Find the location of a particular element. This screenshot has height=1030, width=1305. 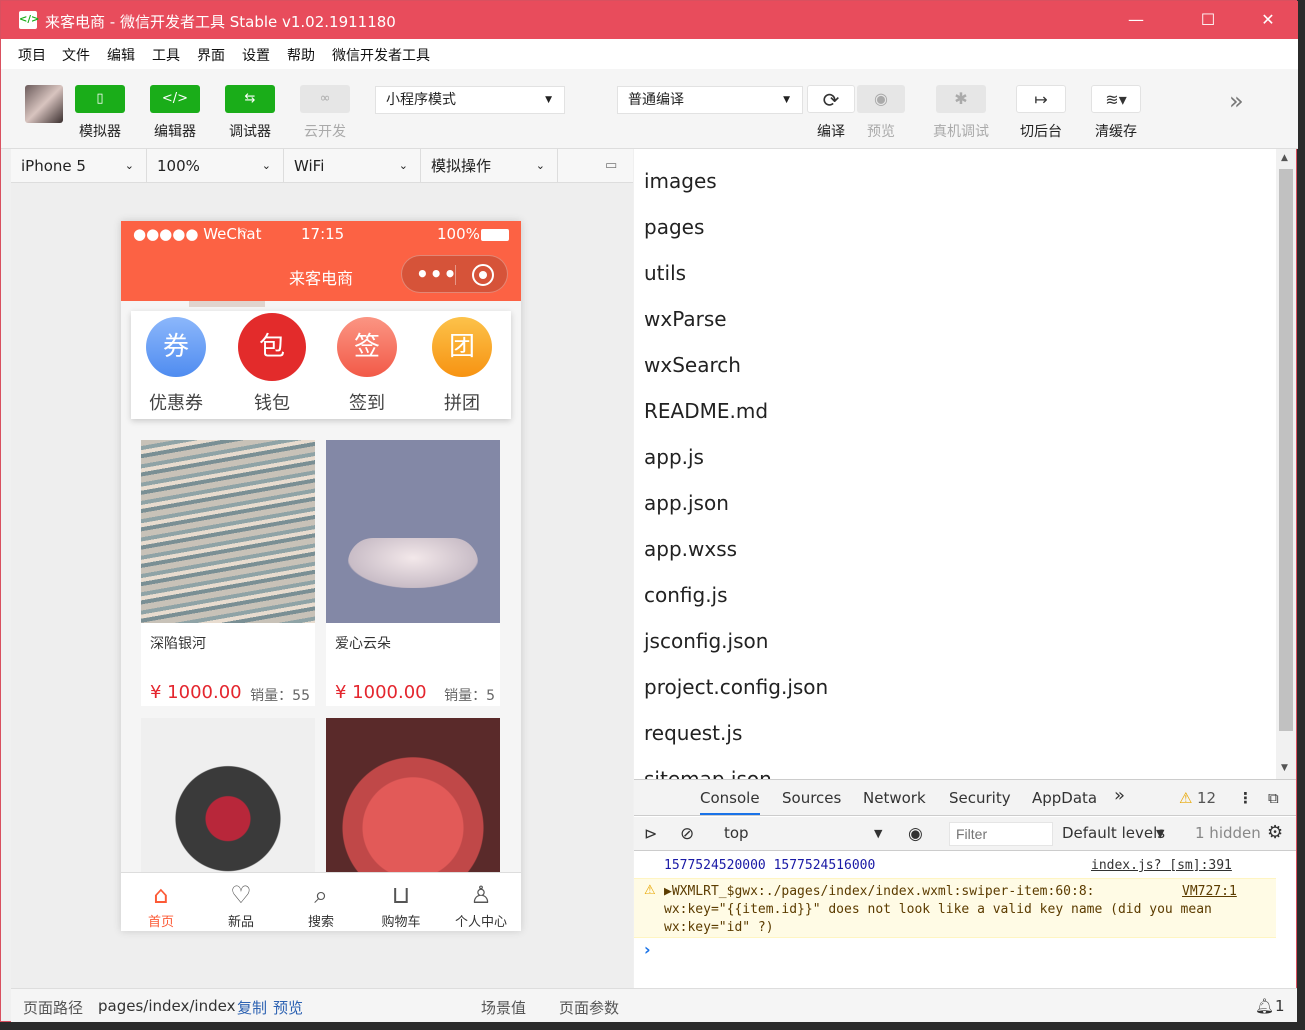

operation-select: 模拟操作 ⌄ is located at coordinates (489, 166).